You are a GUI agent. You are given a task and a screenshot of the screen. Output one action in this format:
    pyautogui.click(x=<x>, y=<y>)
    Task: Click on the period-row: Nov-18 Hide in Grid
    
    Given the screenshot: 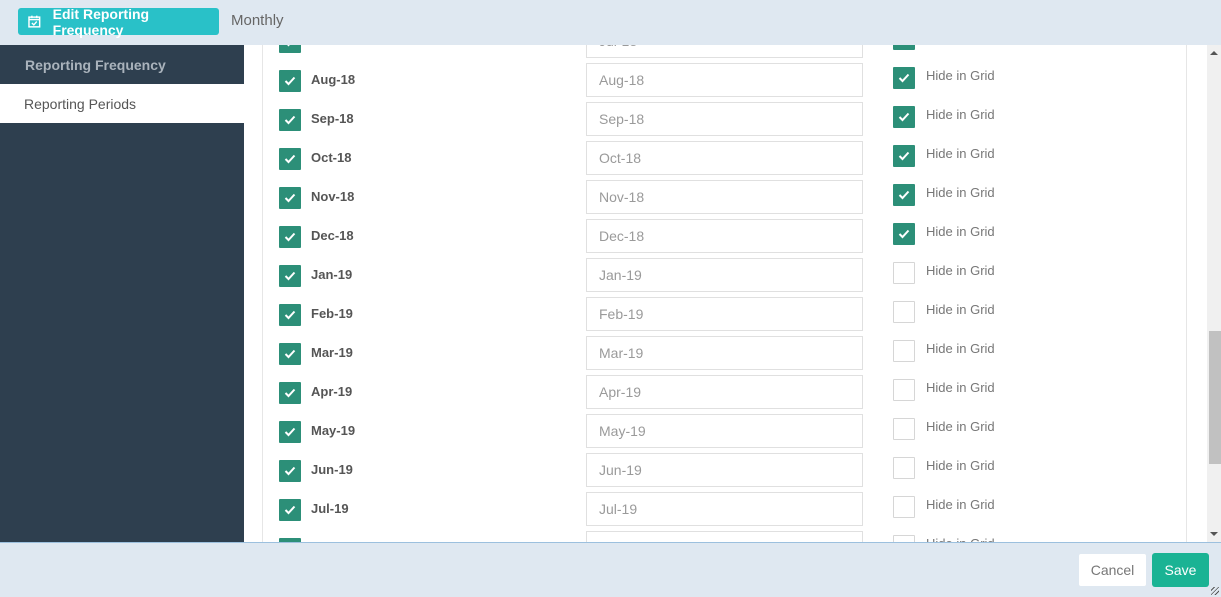 What is the action you would take?
    pyautogui.click(x=725, y=198)
    